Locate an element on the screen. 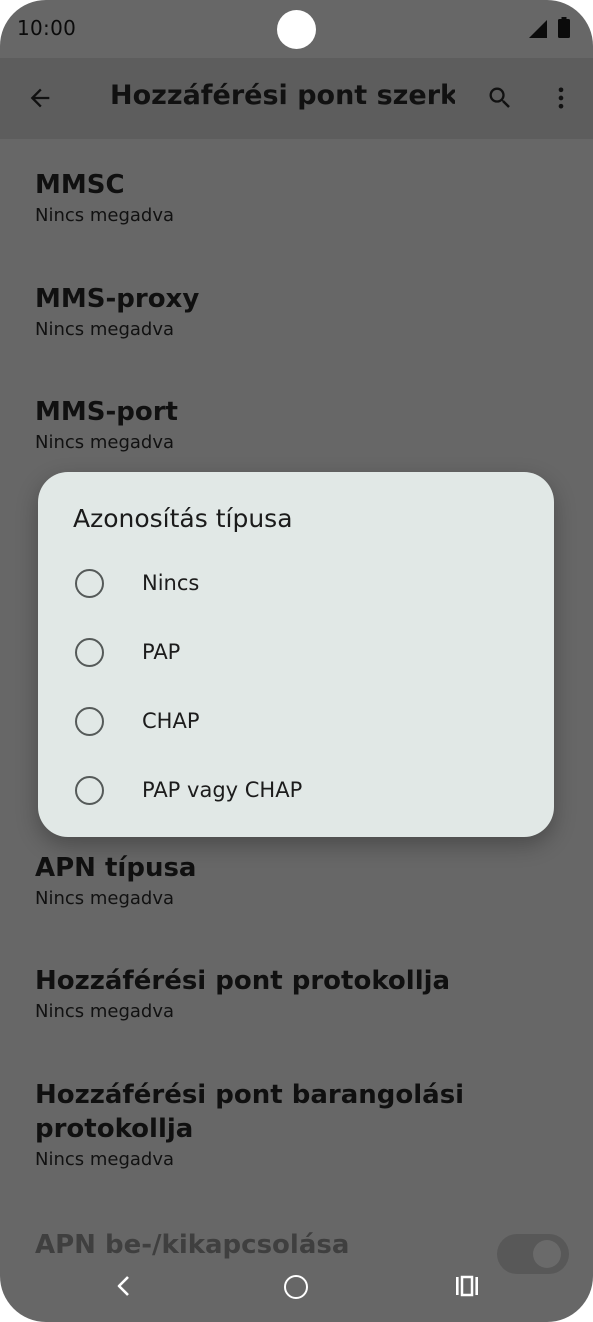 This screenshot has height=1322, width=593. navigation-bar is located at coordinates (296, 1290).